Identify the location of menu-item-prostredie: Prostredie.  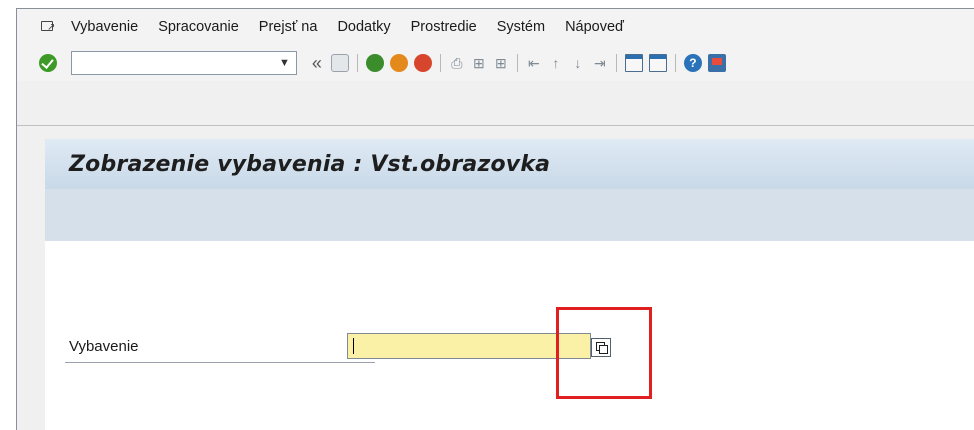
(444, 27).